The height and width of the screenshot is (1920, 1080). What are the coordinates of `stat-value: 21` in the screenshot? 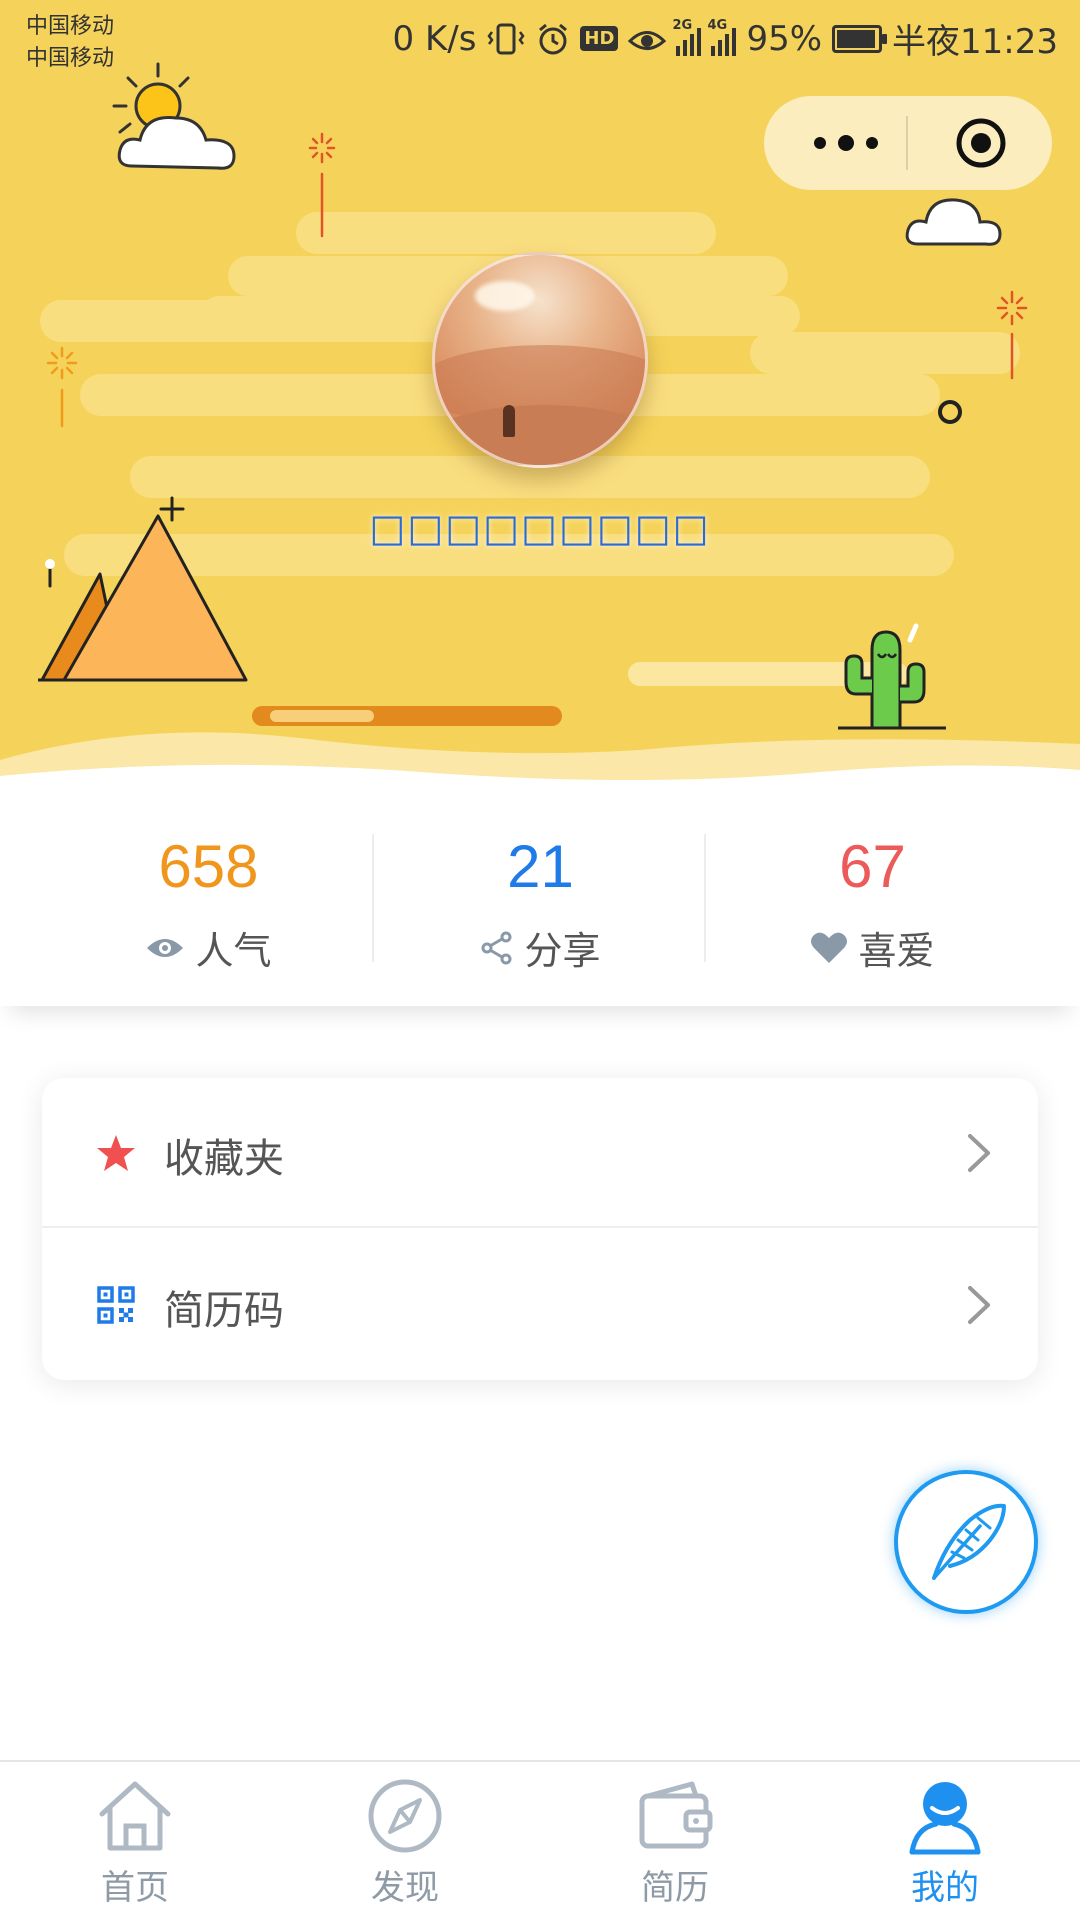 It's located at (540, 866).